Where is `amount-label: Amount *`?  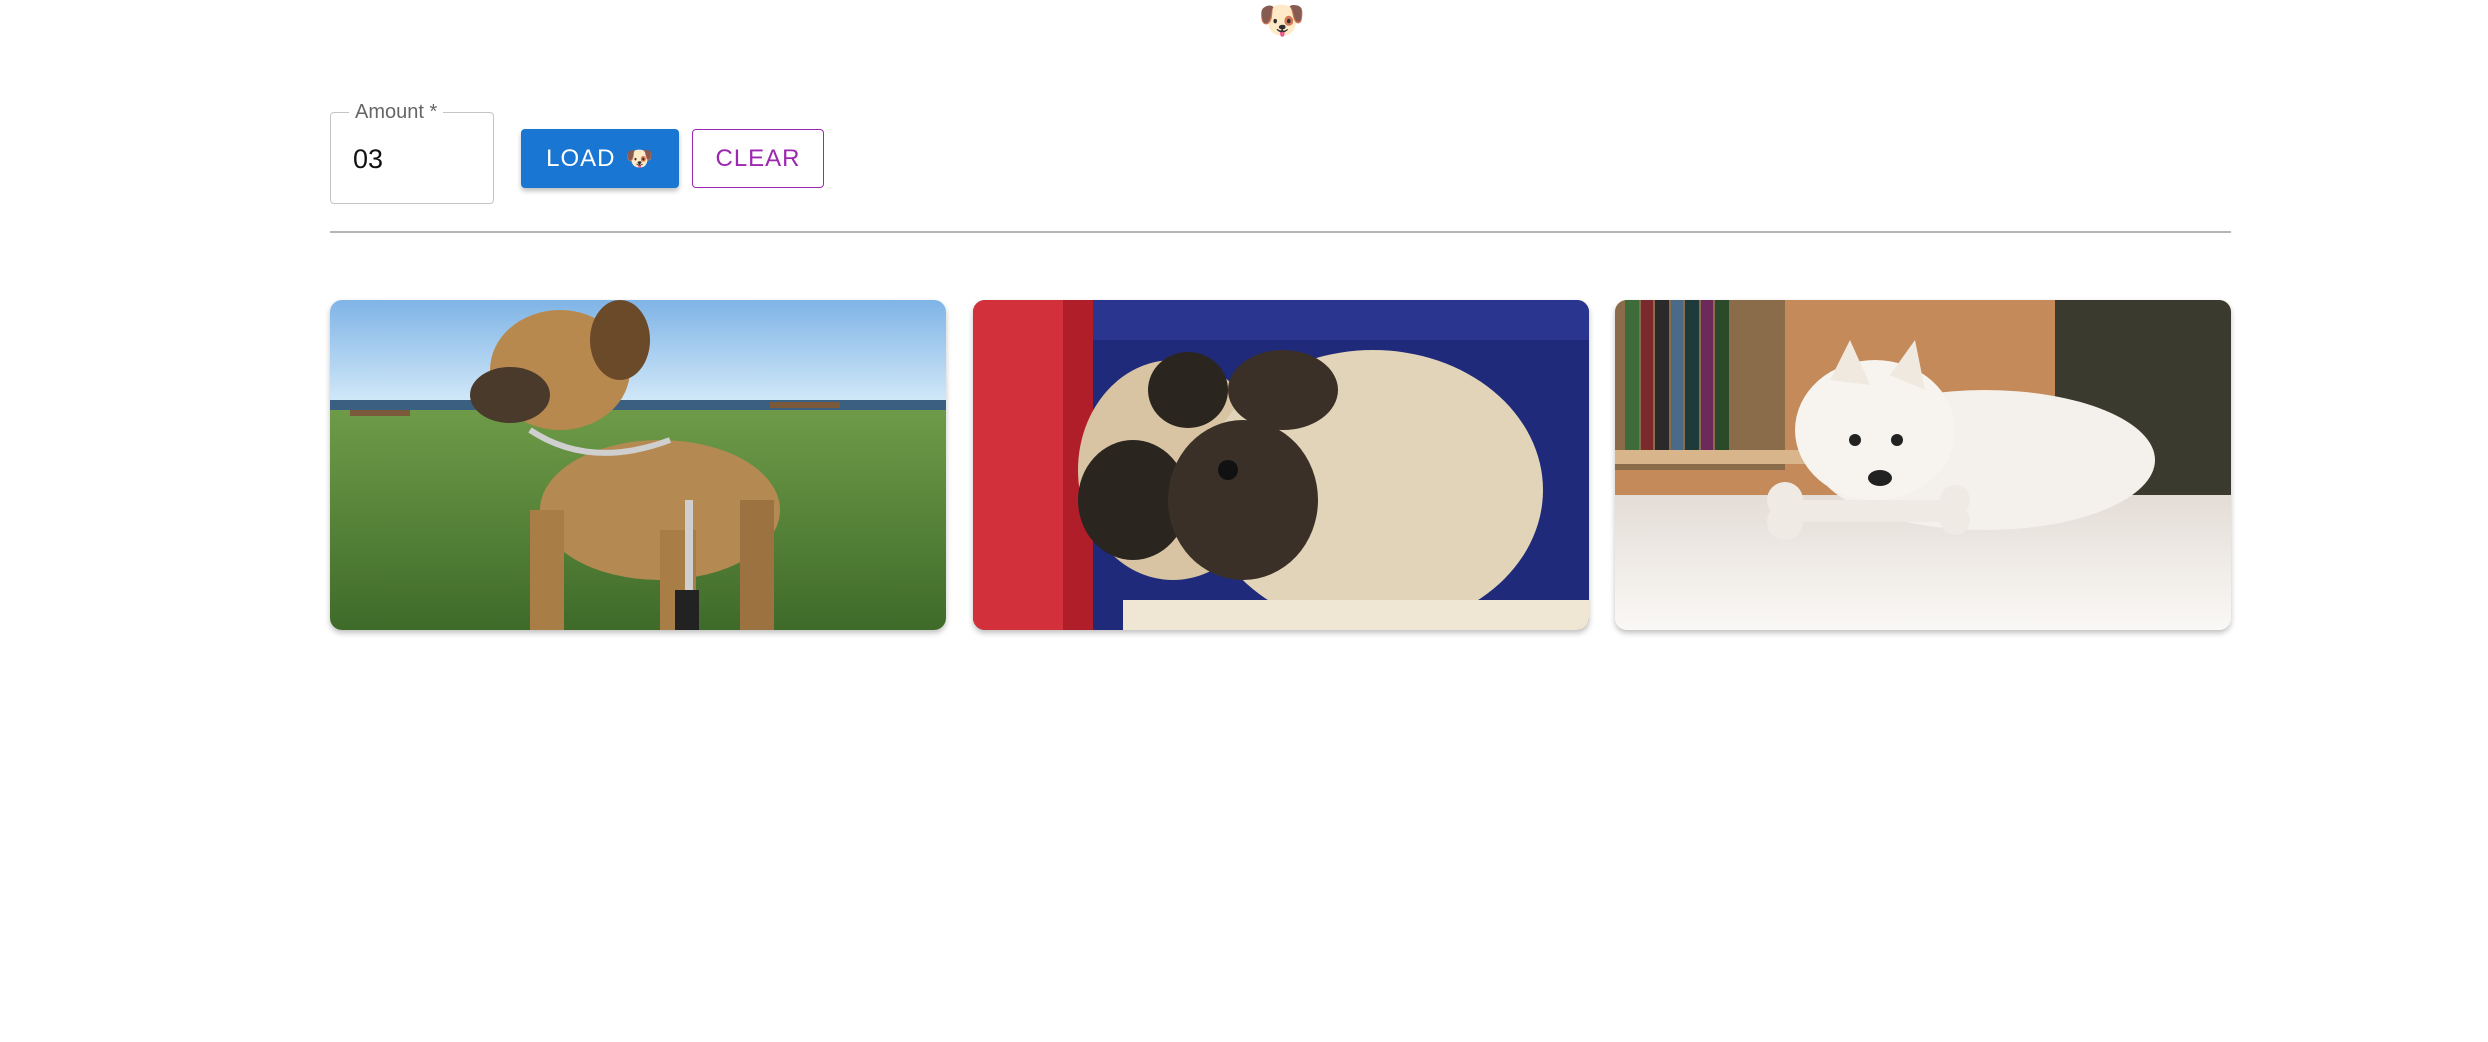 amount-label: Amount * is located at coordinates (396, 112).